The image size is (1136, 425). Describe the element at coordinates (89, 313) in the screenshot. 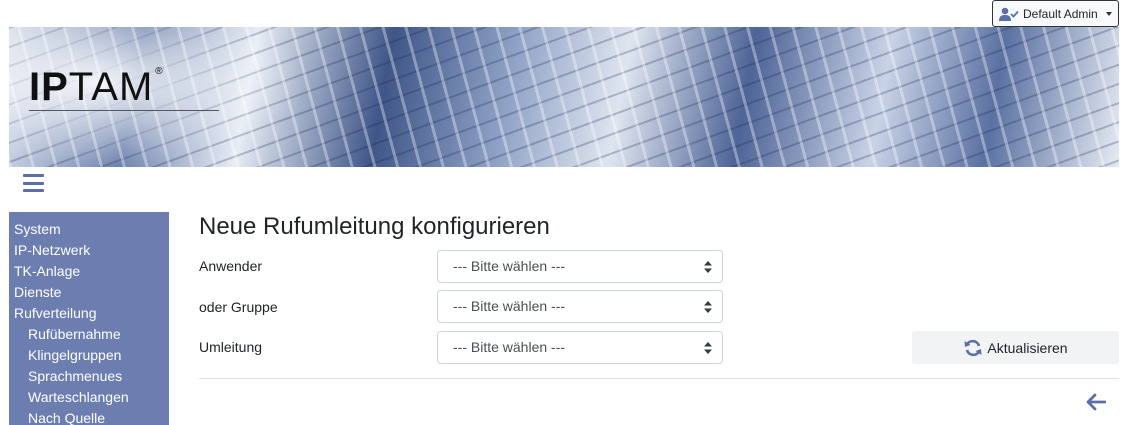

I see `sidebar-item-rufverteilung: Rufverteilung` at that location.